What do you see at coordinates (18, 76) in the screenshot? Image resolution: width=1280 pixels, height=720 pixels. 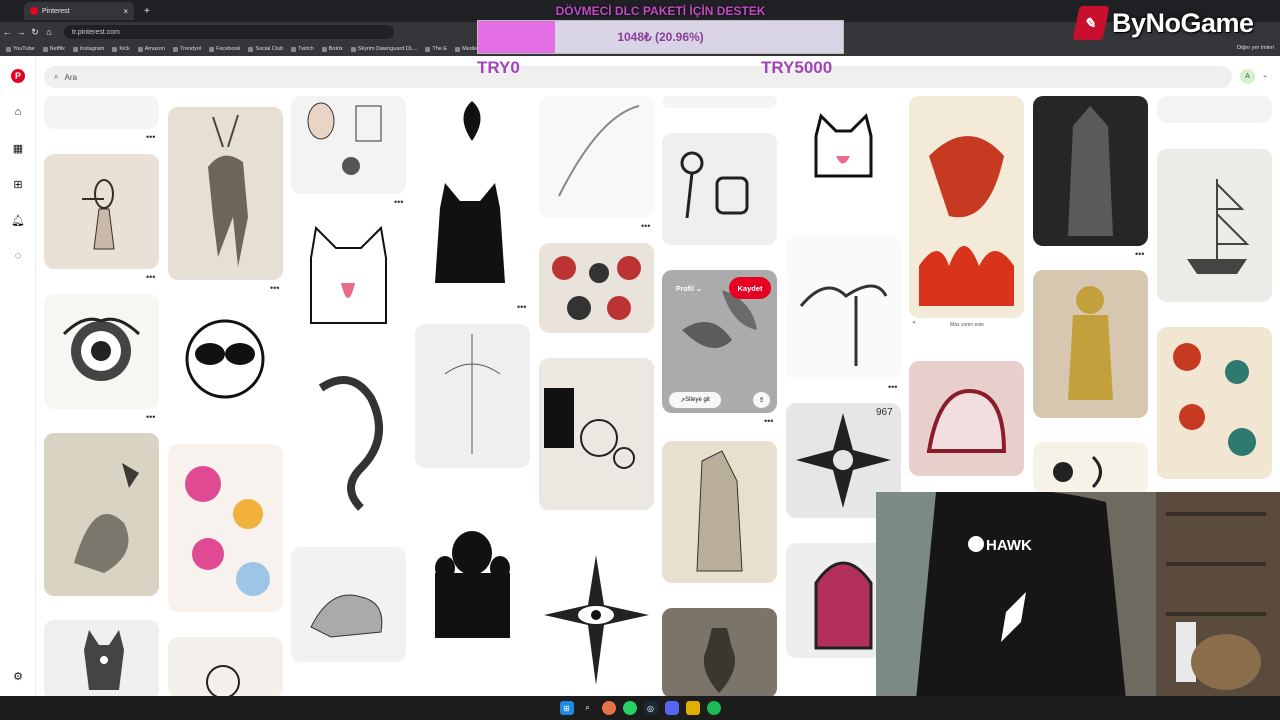 I see `pinterest-logo-icon: P` at bounding box center [18, 76].